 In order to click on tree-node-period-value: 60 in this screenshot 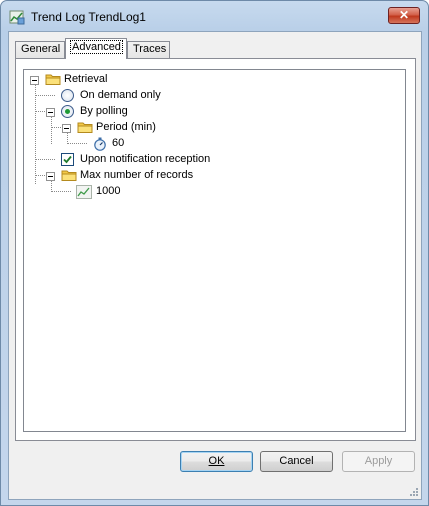, I will do `click(124, 144)`.